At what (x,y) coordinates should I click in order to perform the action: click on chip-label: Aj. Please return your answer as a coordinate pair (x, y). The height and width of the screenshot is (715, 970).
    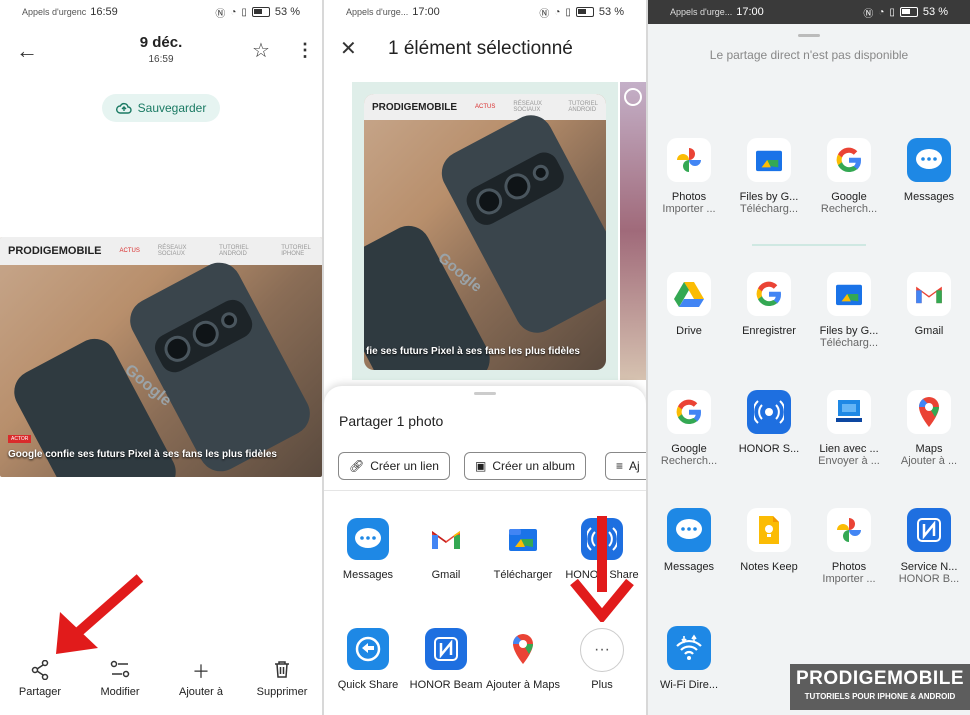
    Looking at the image, I should click on (634, 466).